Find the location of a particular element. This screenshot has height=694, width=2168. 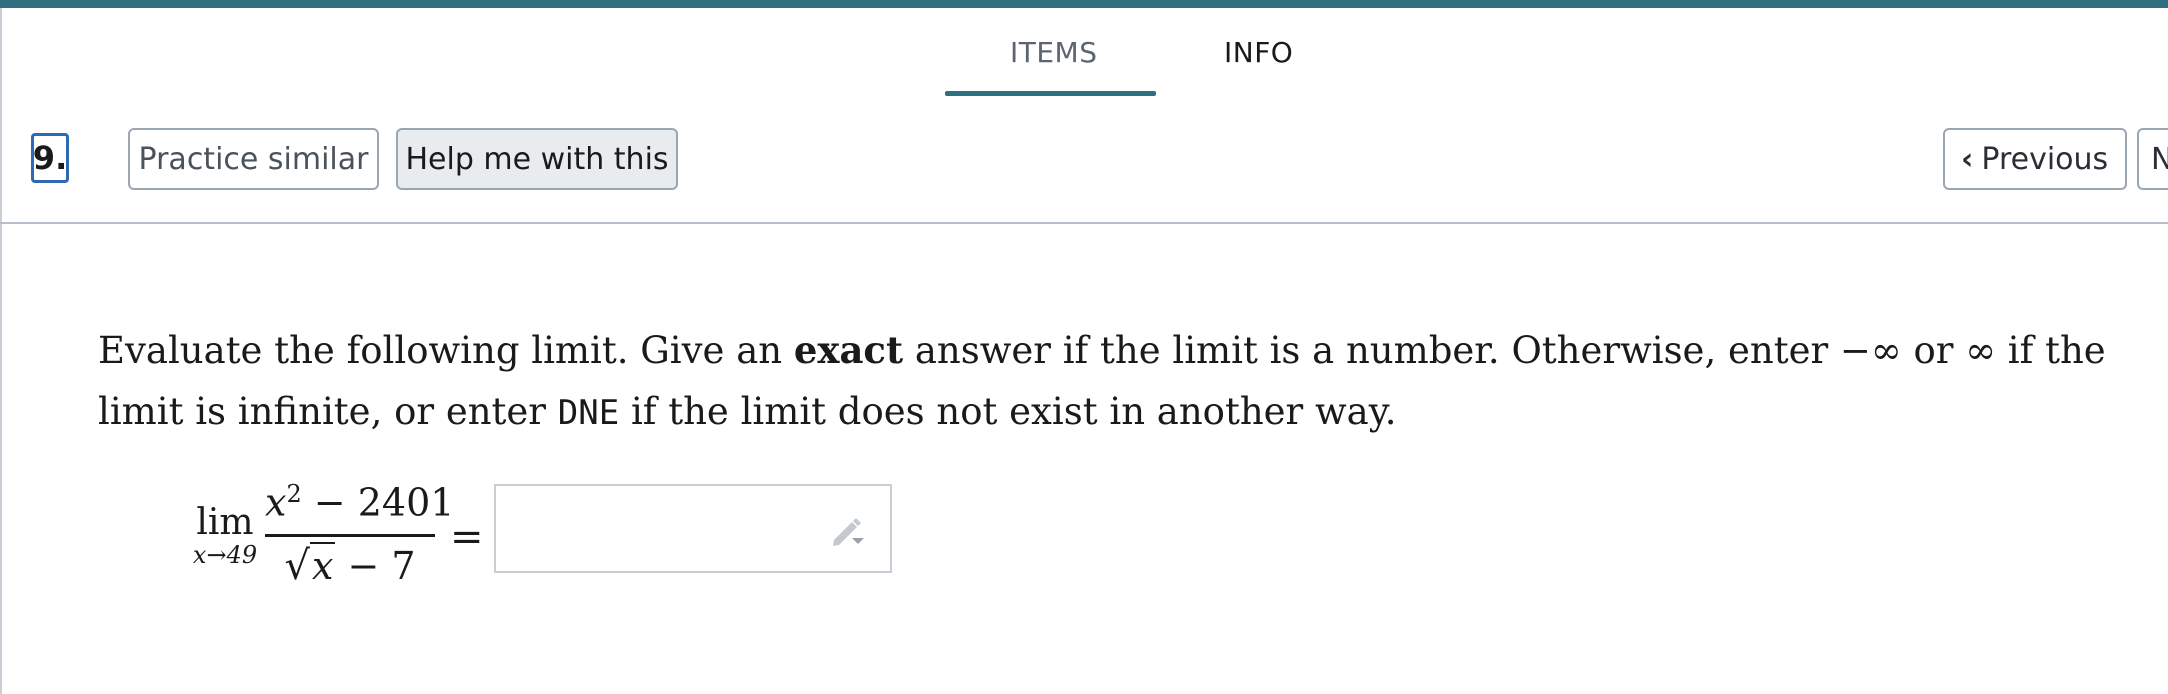

numerator: x2 − 2401 is located at coordinates (359, 505).